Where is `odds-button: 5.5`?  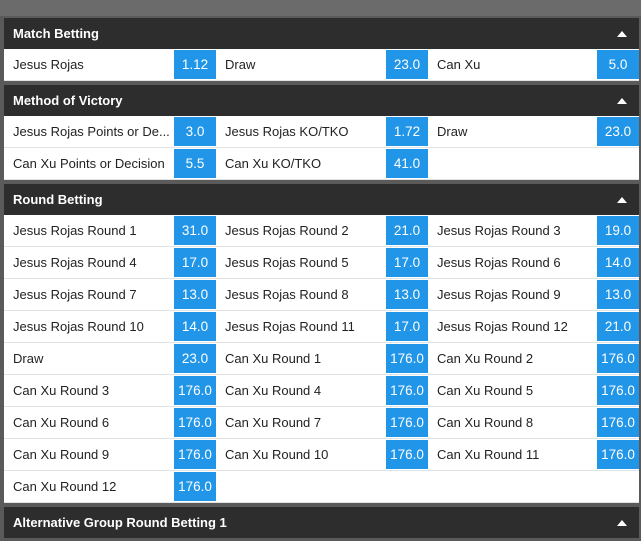 odds-button: 5.5 is located at coordinates (195, 163).